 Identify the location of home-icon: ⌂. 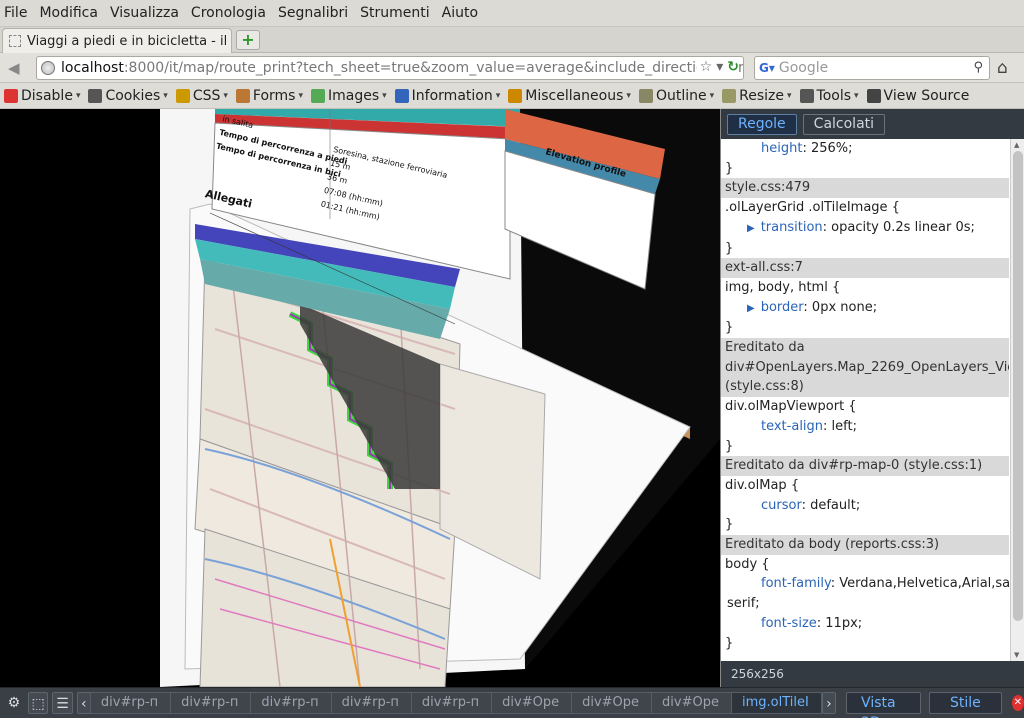
(1002, 68).